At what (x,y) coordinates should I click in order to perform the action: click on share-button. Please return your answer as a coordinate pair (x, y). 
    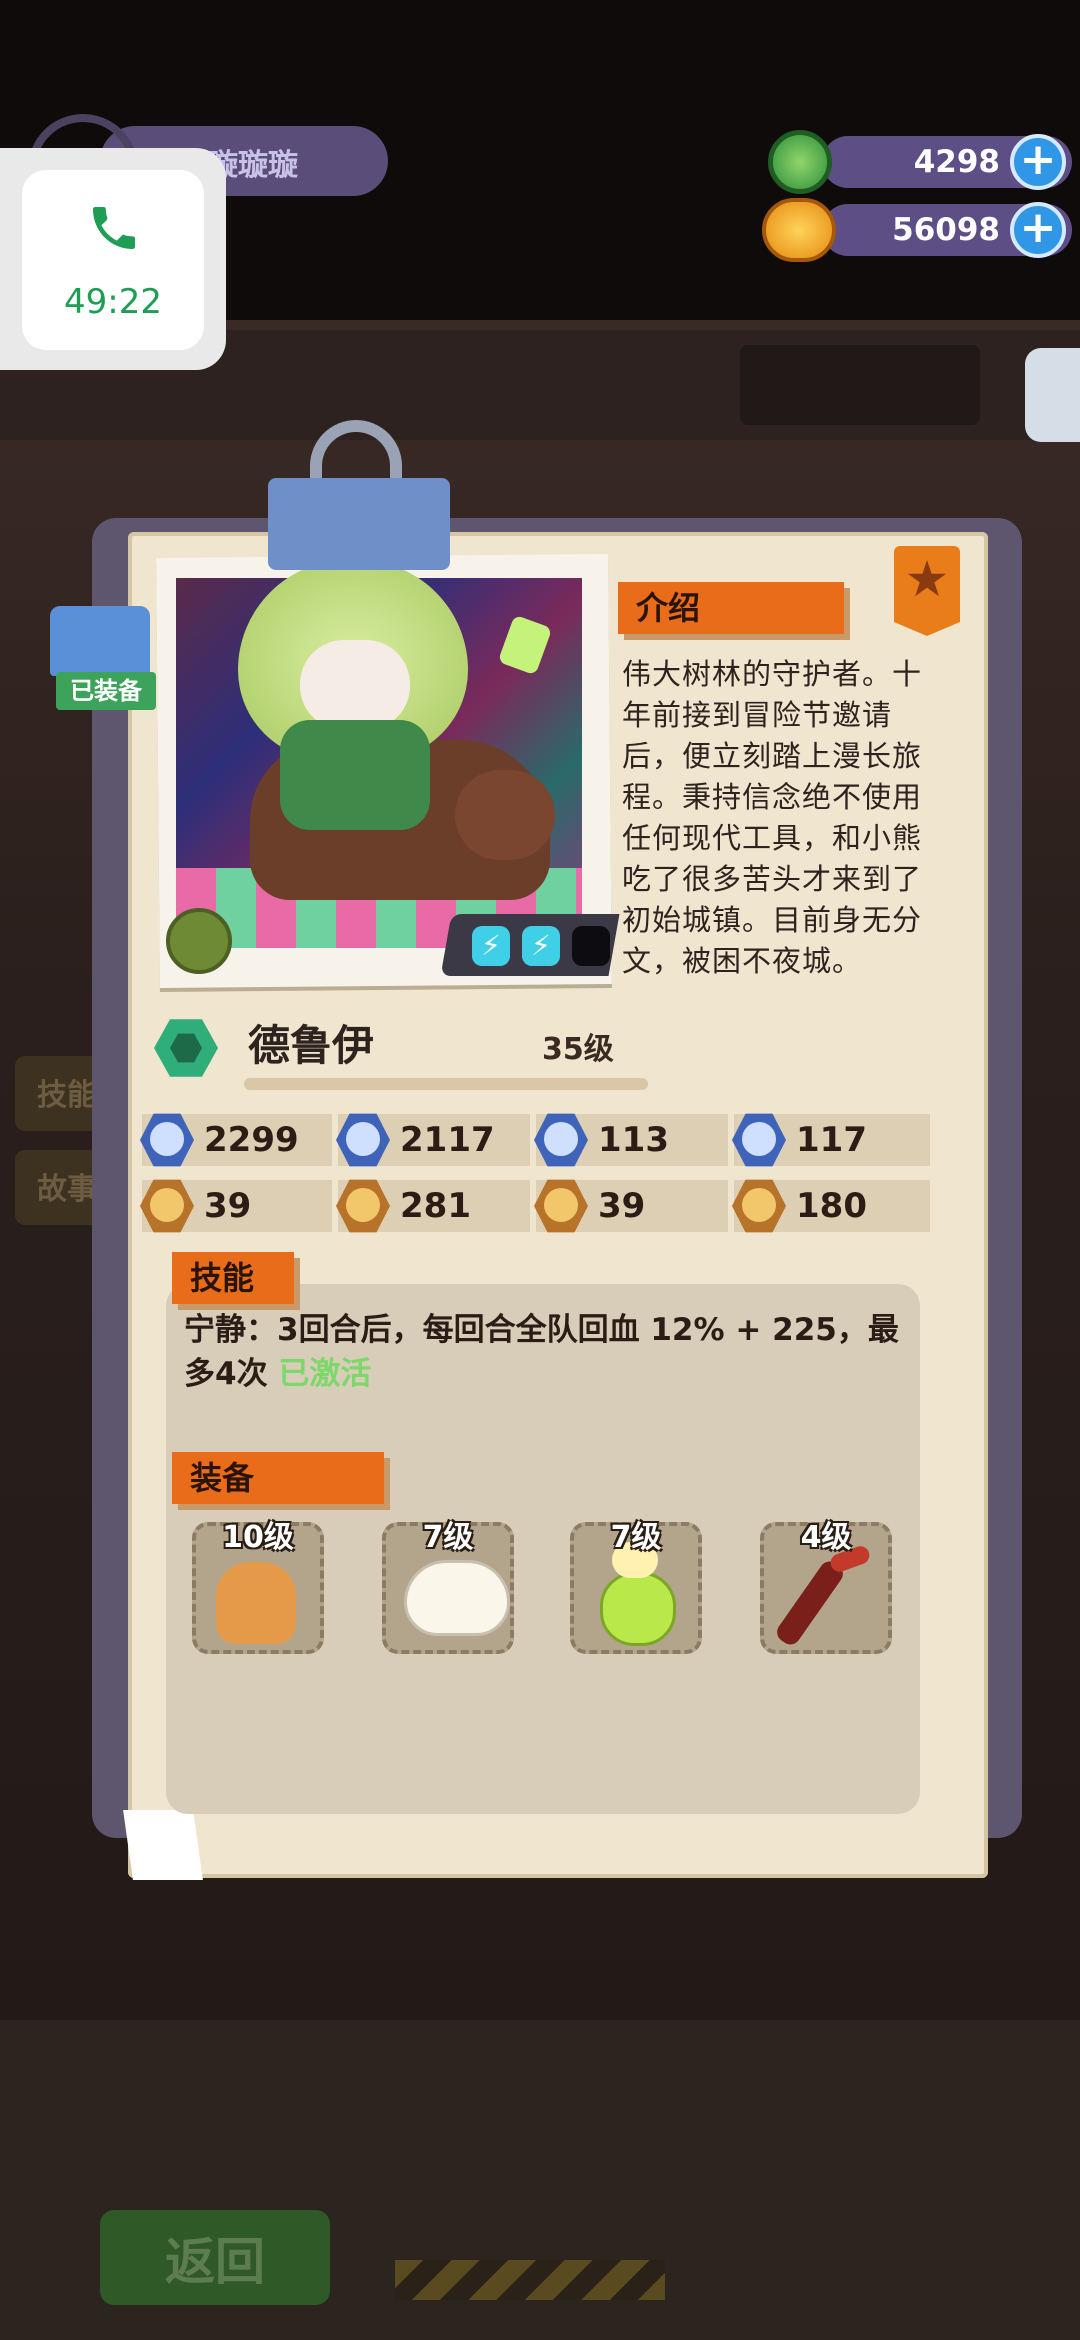
    Looking at the image, I should click on (1052, 395).